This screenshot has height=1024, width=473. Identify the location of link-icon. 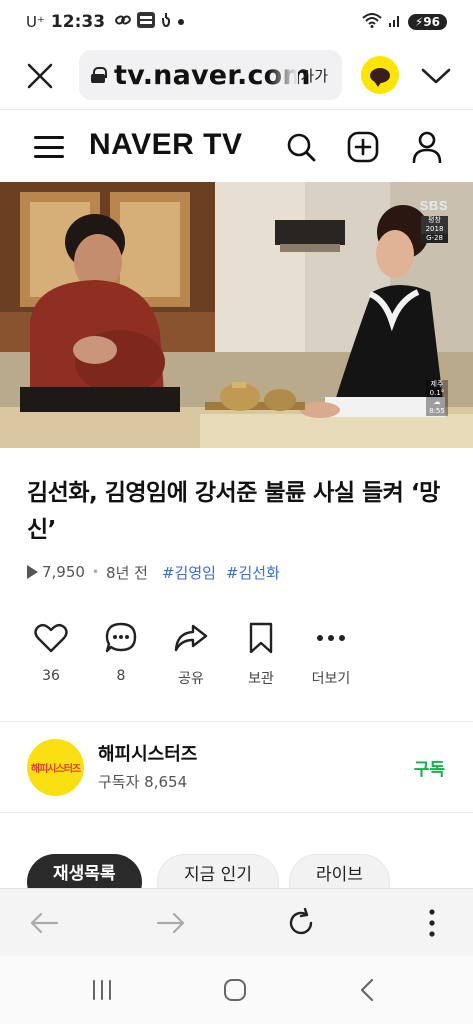
(123, 22).